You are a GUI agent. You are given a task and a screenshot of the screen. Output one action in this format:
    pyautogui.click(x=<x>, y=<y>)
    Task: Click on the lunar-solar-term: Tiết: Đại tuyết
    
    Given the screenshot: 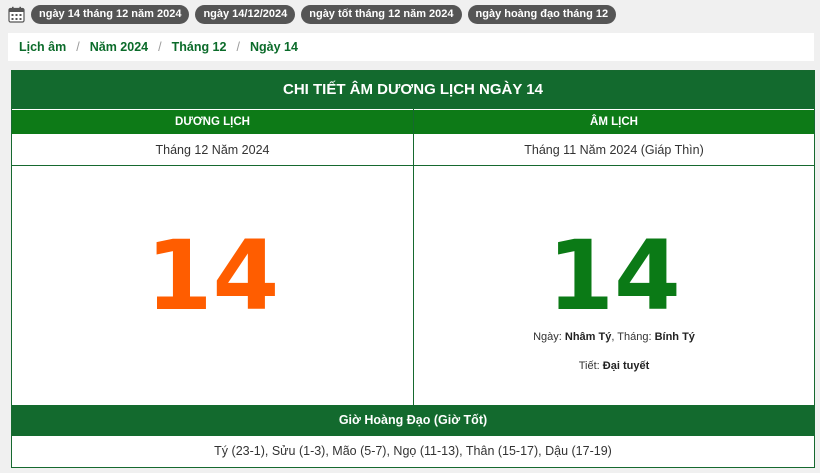 What is the action you would take?
    pyautogui.click(x=614, y=366)
    